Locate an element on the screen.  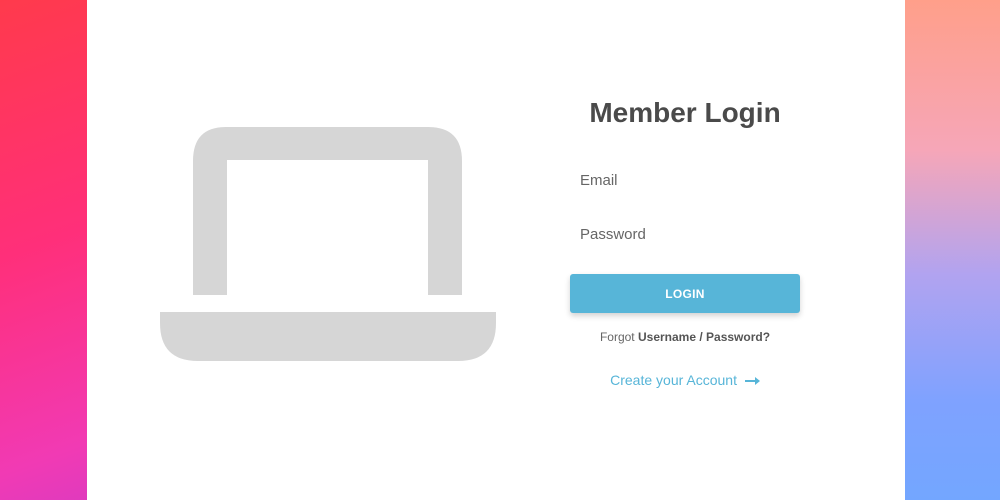
forgot-prefix: Forgot is located at coordinates (617, 337).